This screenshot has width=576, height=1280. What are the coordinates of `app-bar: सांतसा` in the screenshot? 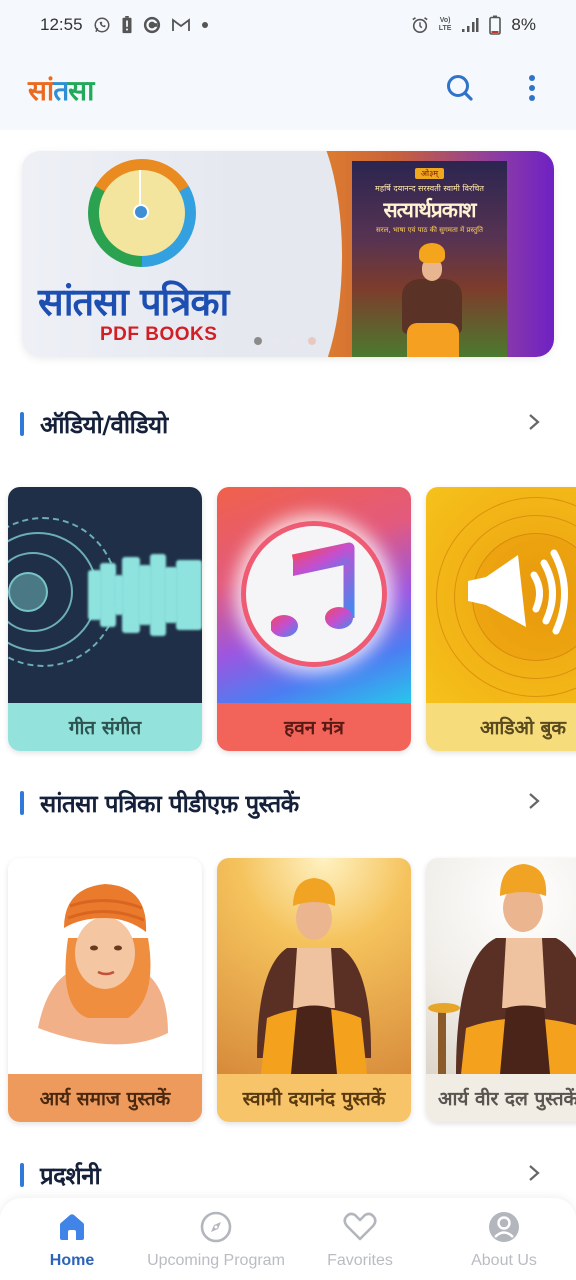 It's located at (288, 90).